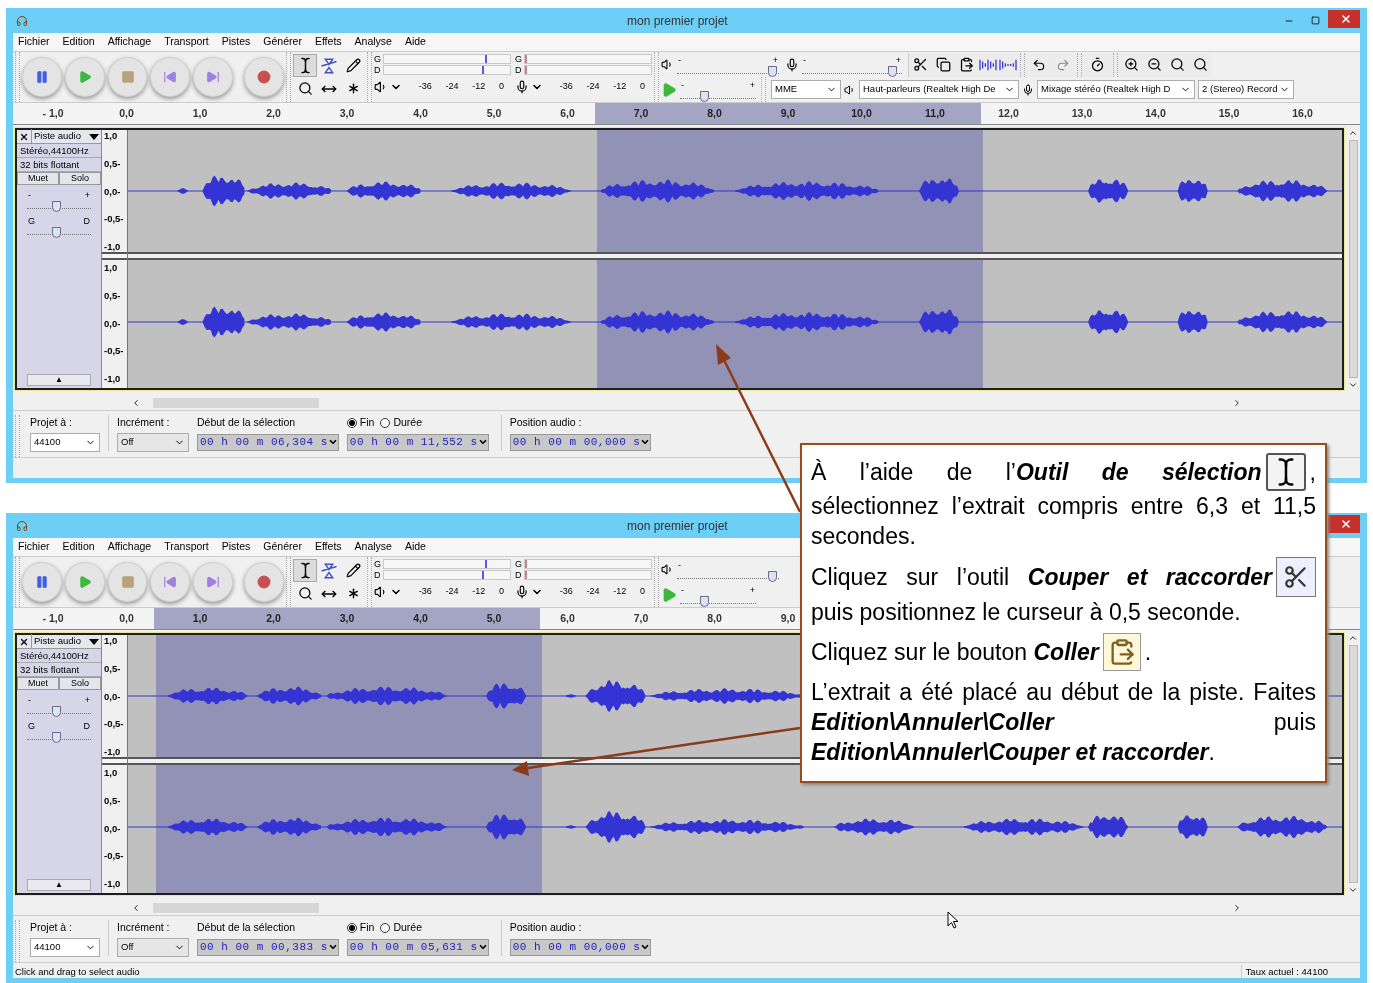  What do you see at coordinates (1116, 89) in the screenshot?
I see `recording-device-dropdown: Mixage stéréo (Realtek High D` at bounding box center [1116, 89].